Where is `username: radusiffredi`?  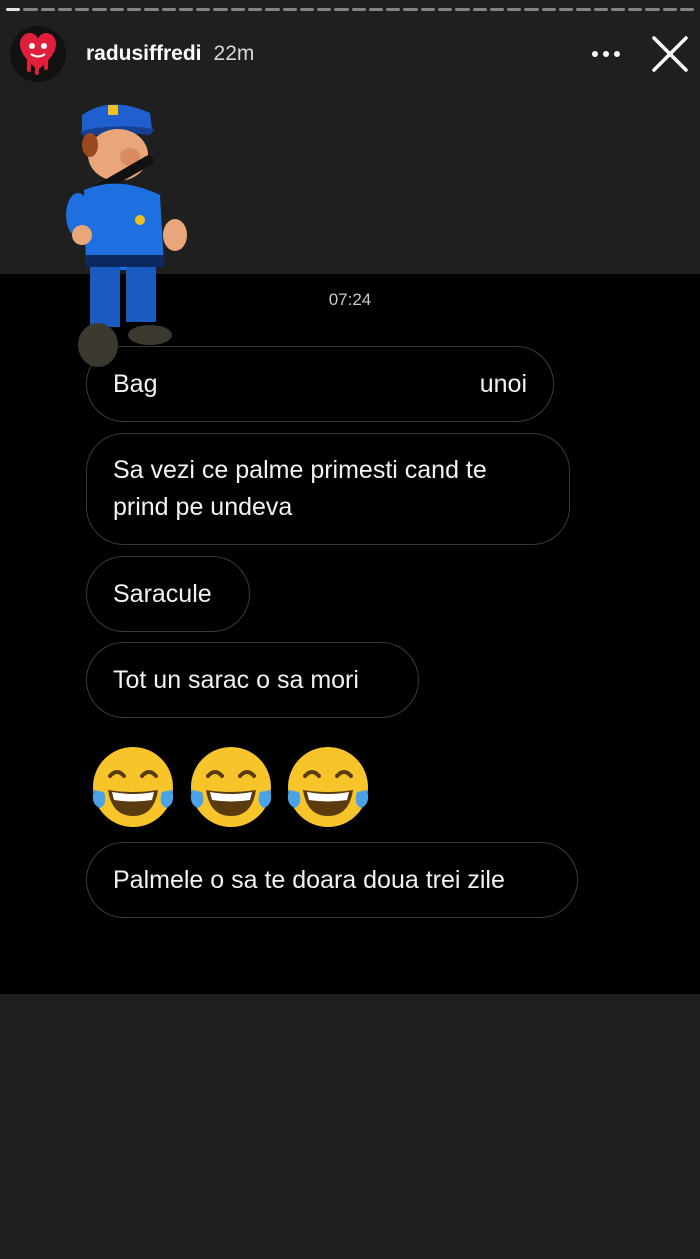
username: radusiffredi is located at coordinates (144, 54).